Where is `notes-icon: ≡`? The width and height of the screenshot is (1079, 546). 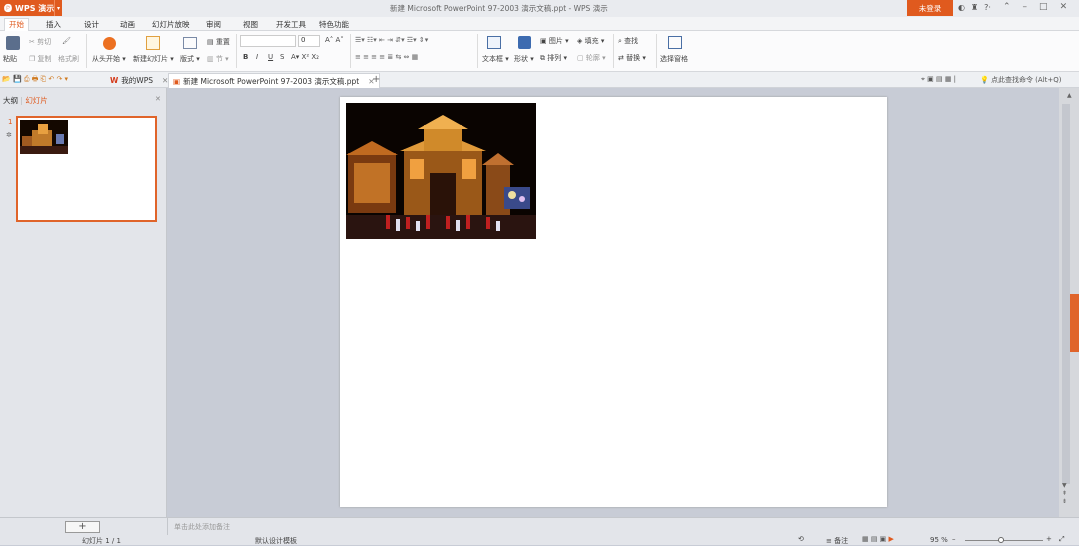 notes-icon: ≡ is located at coordinates (829, 541).